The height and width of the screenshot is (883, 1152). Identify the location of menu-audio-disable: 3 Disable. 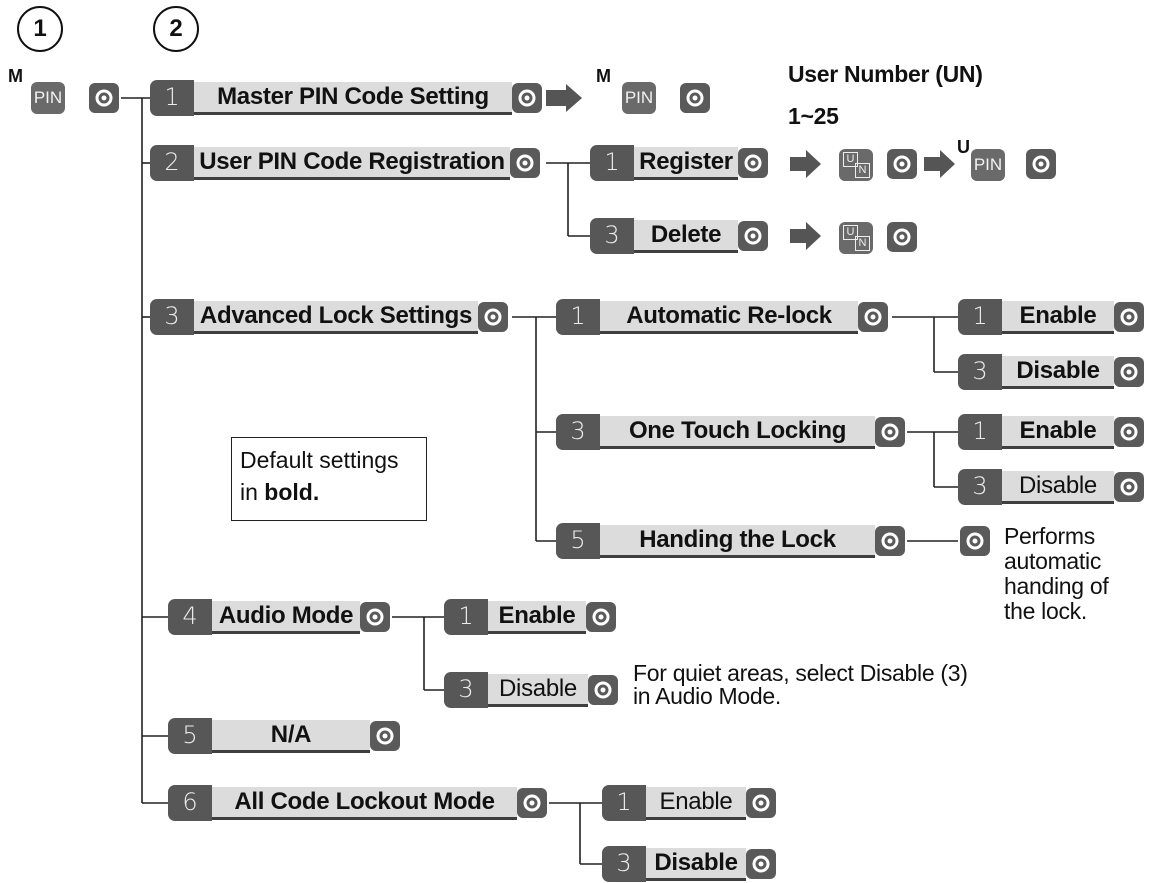
(532, 690).